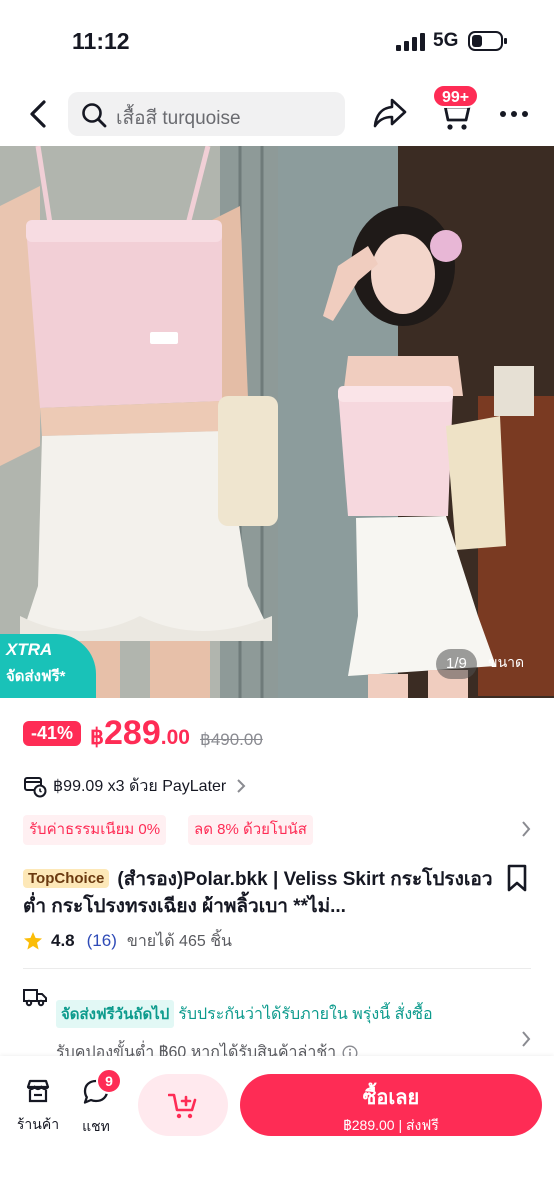 The image size is (554, 1200). Describe the element at coordinates (38, 1124) in the screenshot. I see `store-label: ร้านค้า` at that location.